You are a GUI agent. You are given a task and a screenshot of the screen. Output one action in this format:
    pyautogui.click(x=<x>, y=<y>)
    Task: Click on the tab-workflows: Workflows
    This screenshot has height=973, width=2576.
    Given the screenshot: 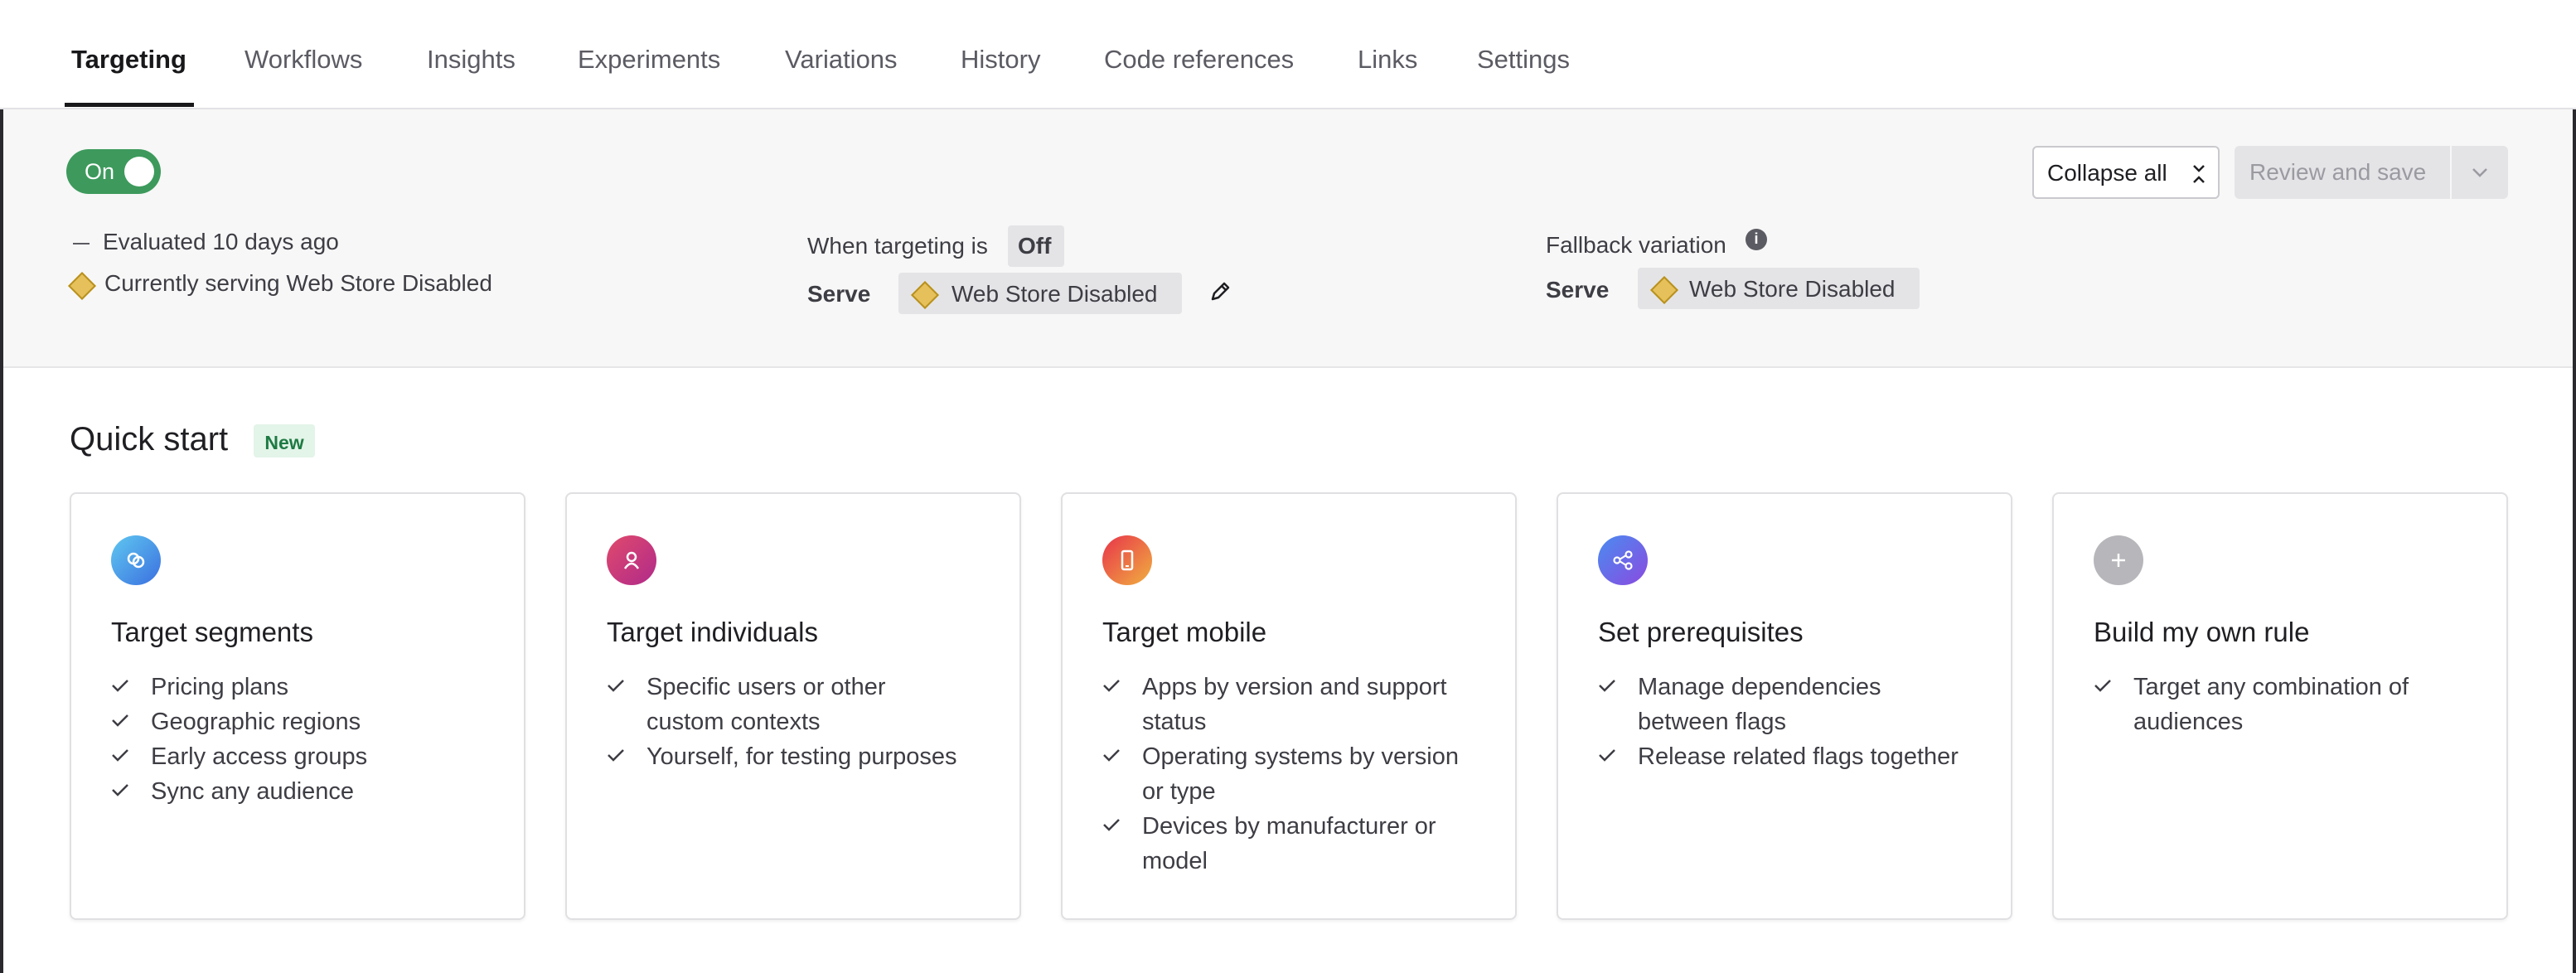 What is the action you would take?
    pyautogui.click(x=303, y=60)
    